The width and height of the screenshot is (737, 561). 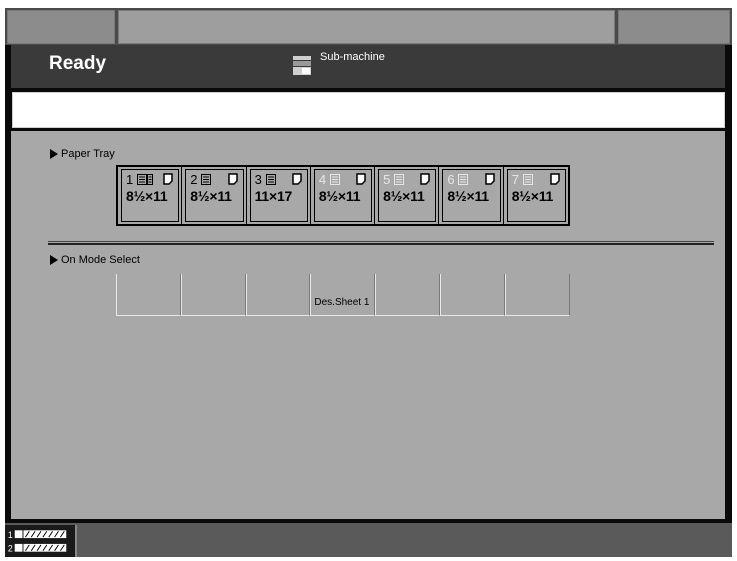 I want to click on tray-frame: 3 11×17, so click(x=278, y=195).